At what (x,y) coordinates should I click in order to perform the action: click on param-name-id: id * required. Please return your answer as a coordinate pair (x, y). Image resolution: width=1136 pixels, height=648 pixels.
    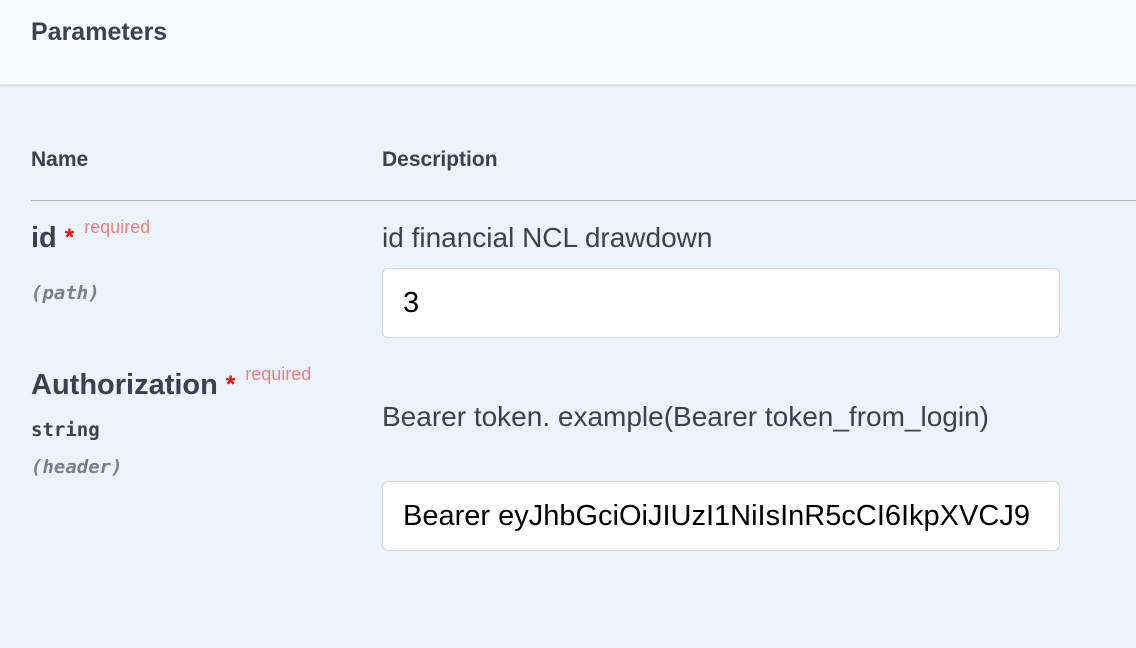
    Looking at the image, I should click on (90, 236).